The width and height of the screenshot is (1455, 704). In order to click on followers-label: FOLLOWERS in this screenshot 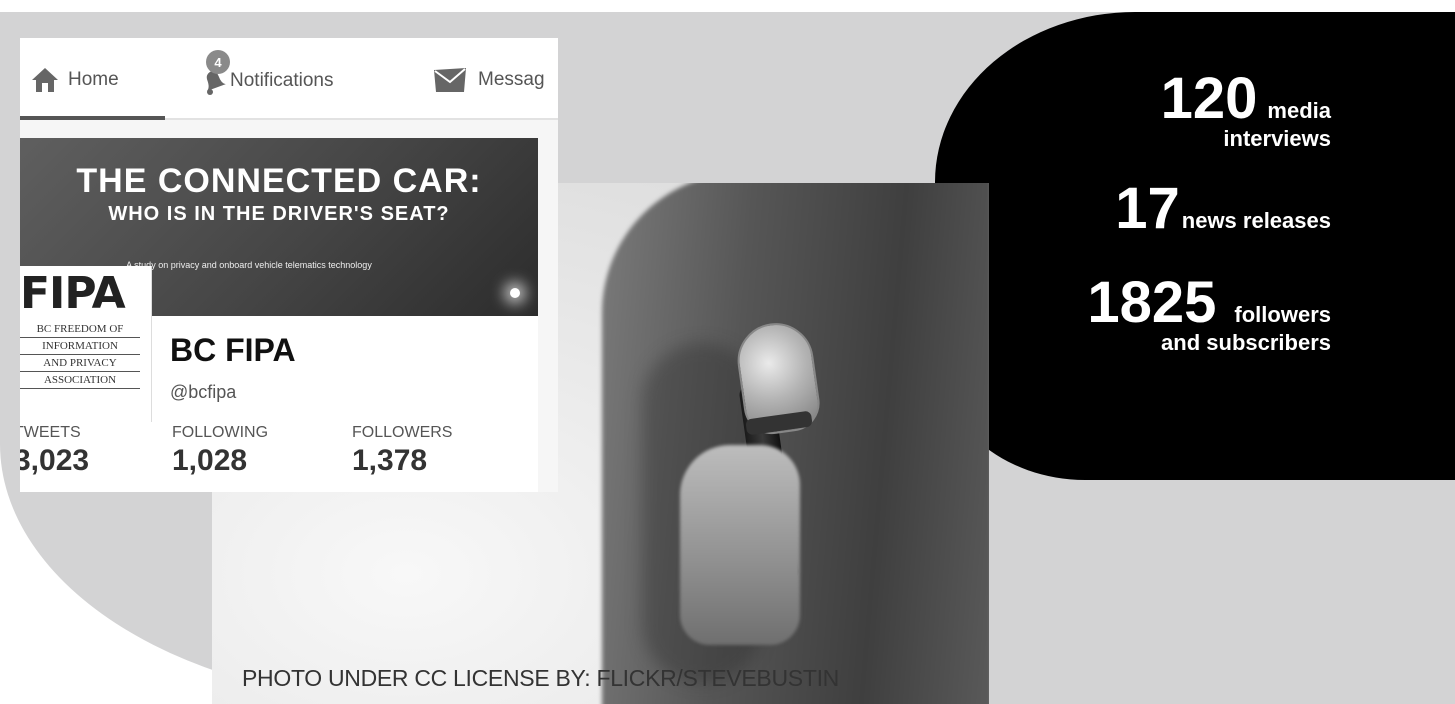, I will do `click(402, 432)`.